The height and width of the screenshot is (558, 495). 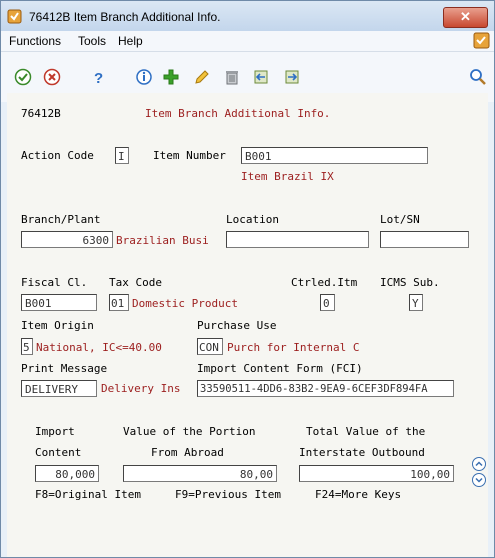 I want to click on menu-functions: Functions, so click(x=35, y=41).